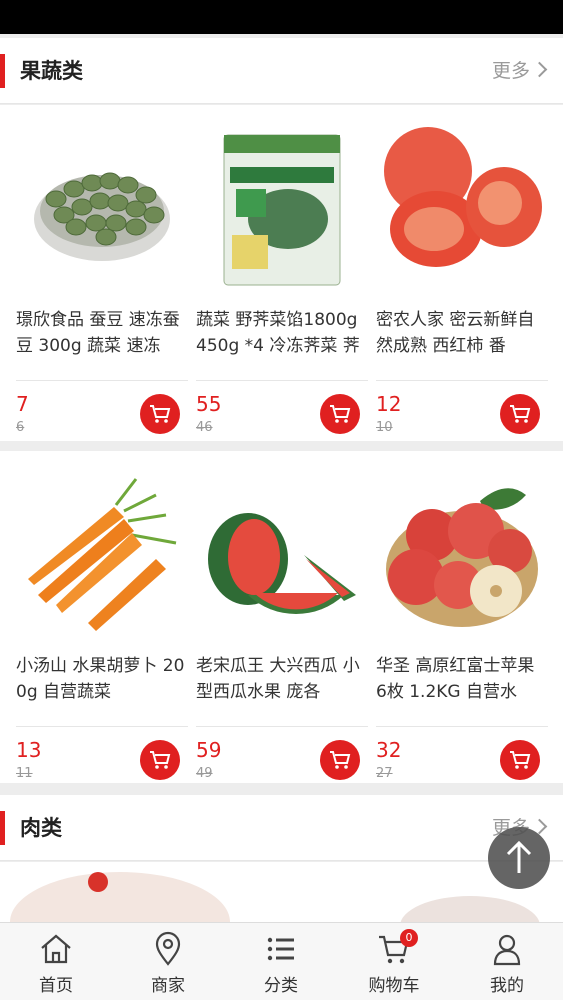 The width and height of the screenshot is (563, 1000). I want to click on watermelon-image, so click(282, 564).